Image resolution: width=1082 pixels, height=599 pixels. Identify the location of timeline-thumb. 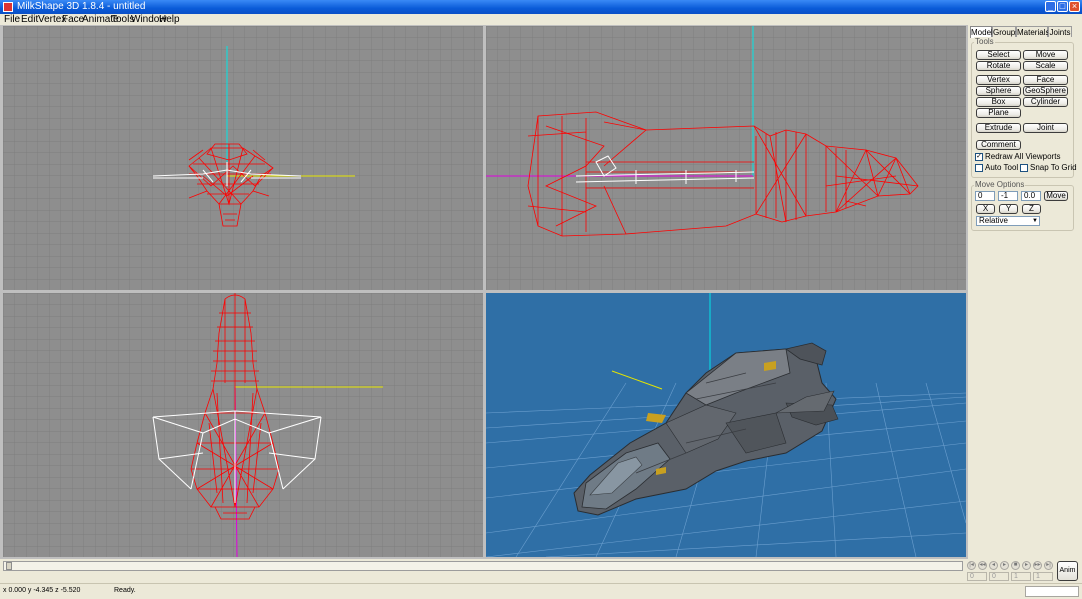
(9, 566).